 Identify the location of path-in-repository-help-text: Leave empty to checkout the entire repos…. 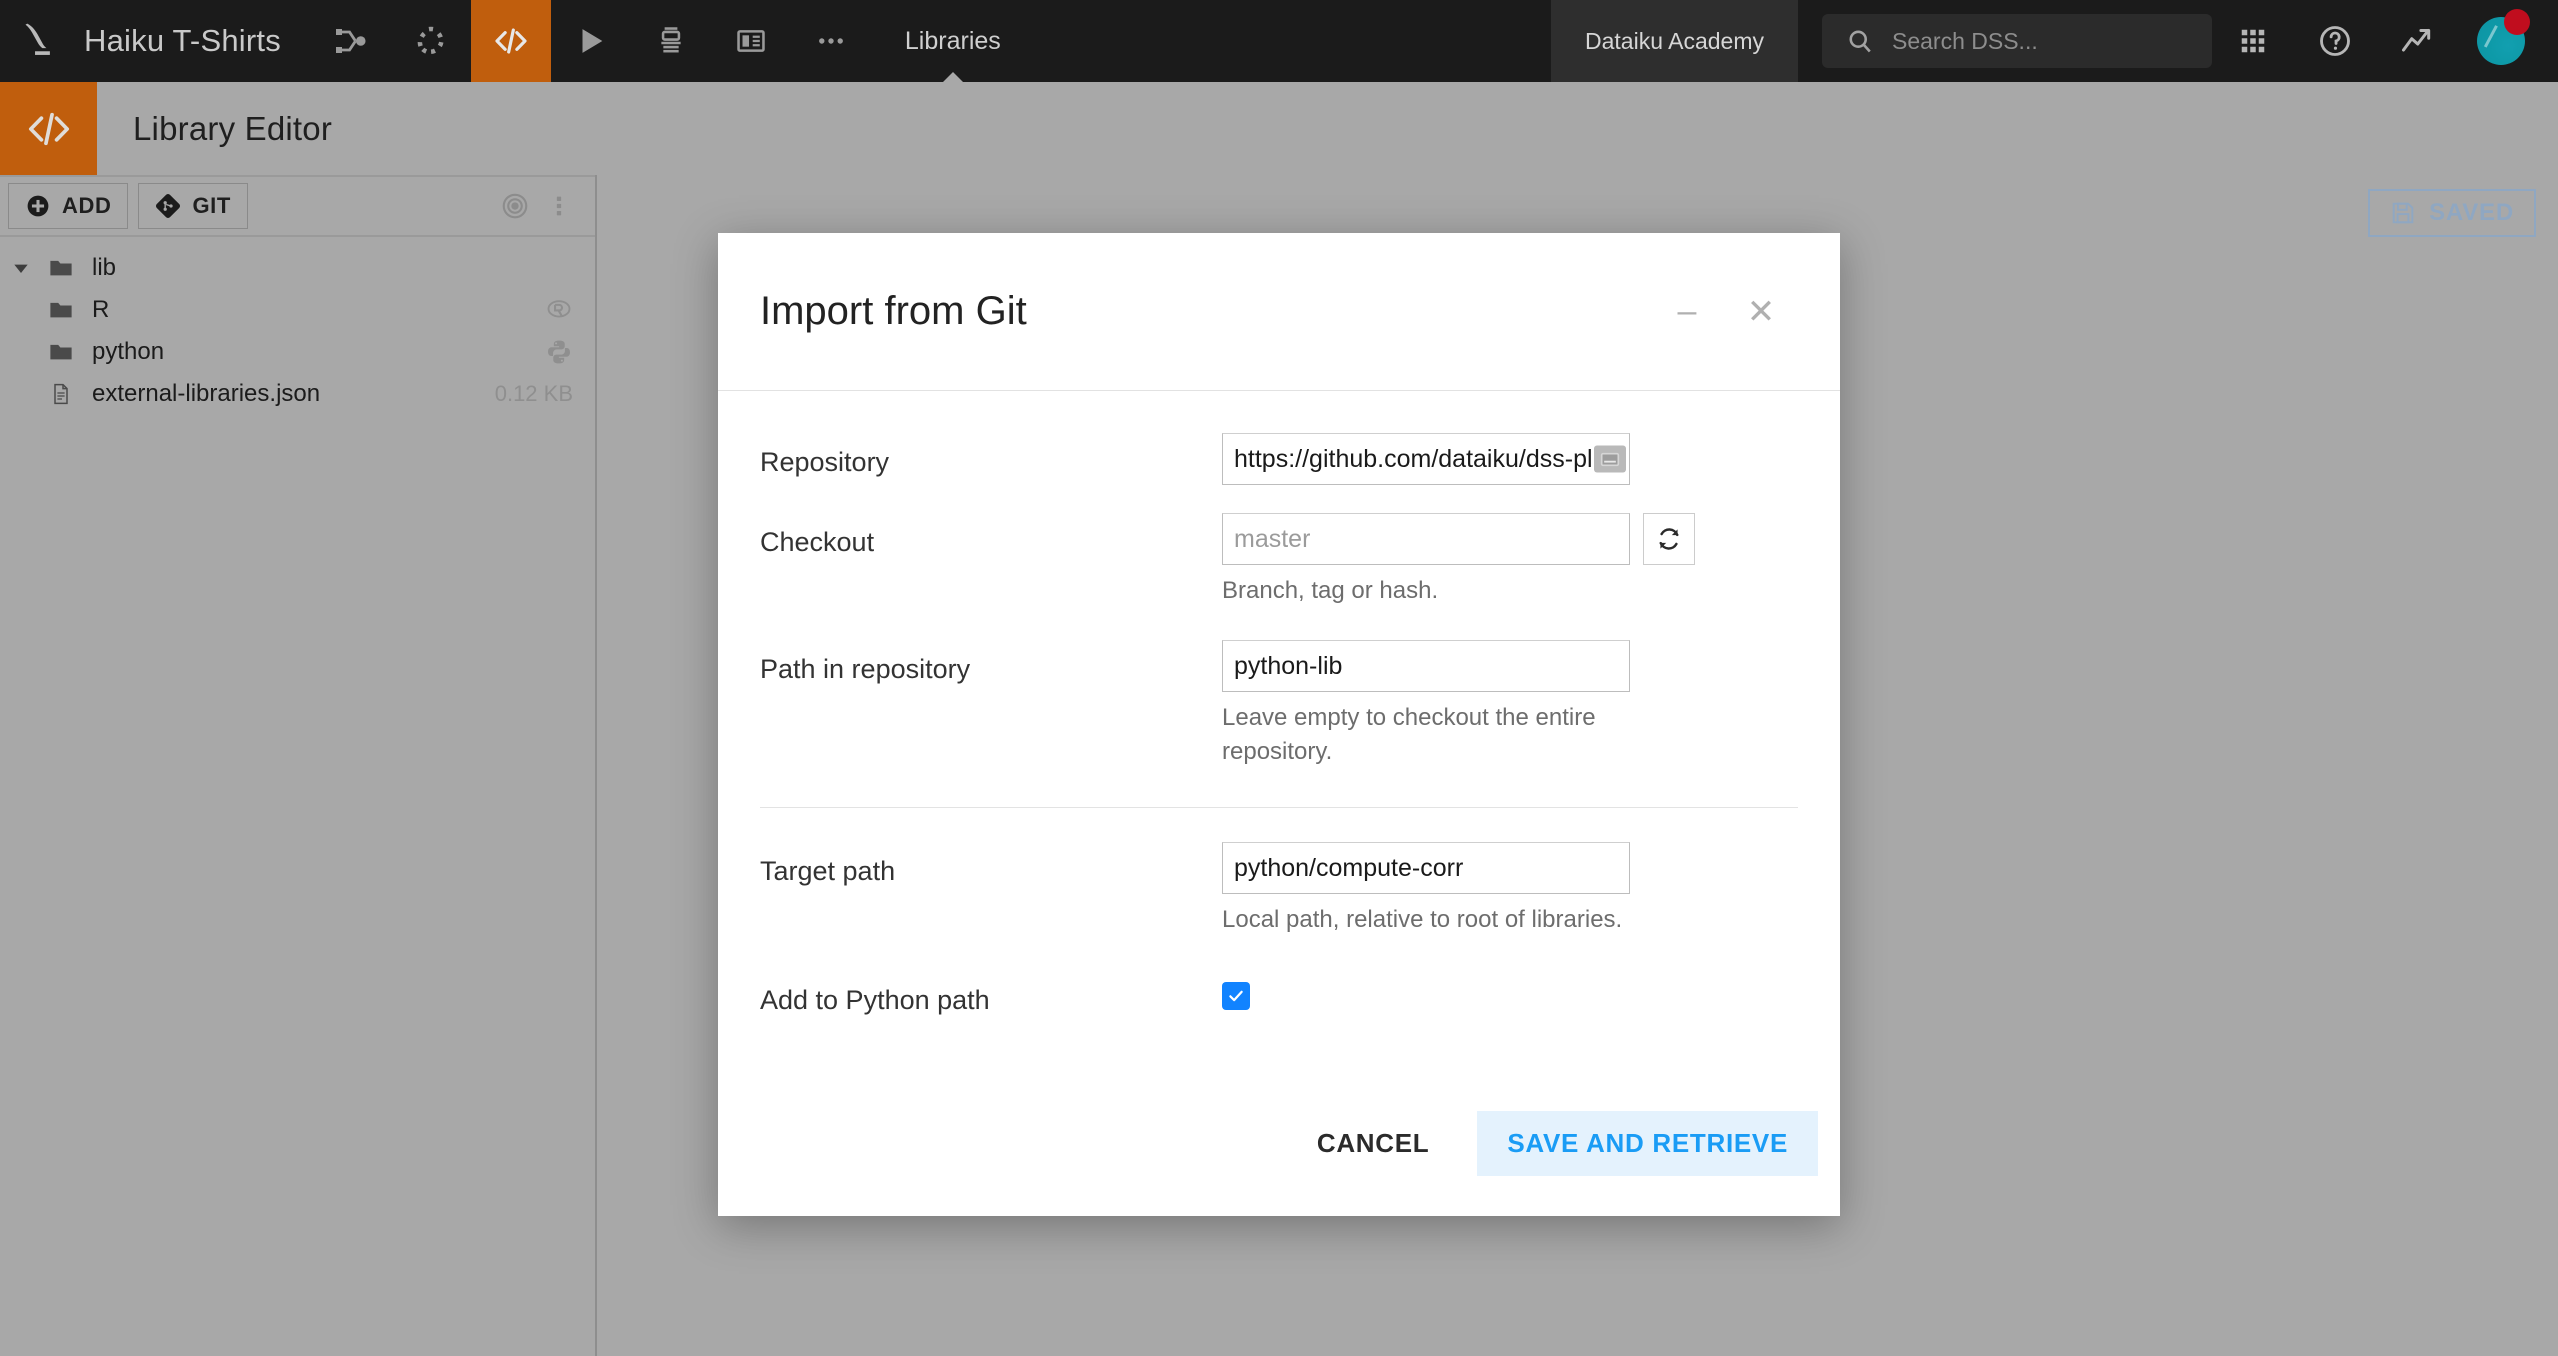
(1409, 735).